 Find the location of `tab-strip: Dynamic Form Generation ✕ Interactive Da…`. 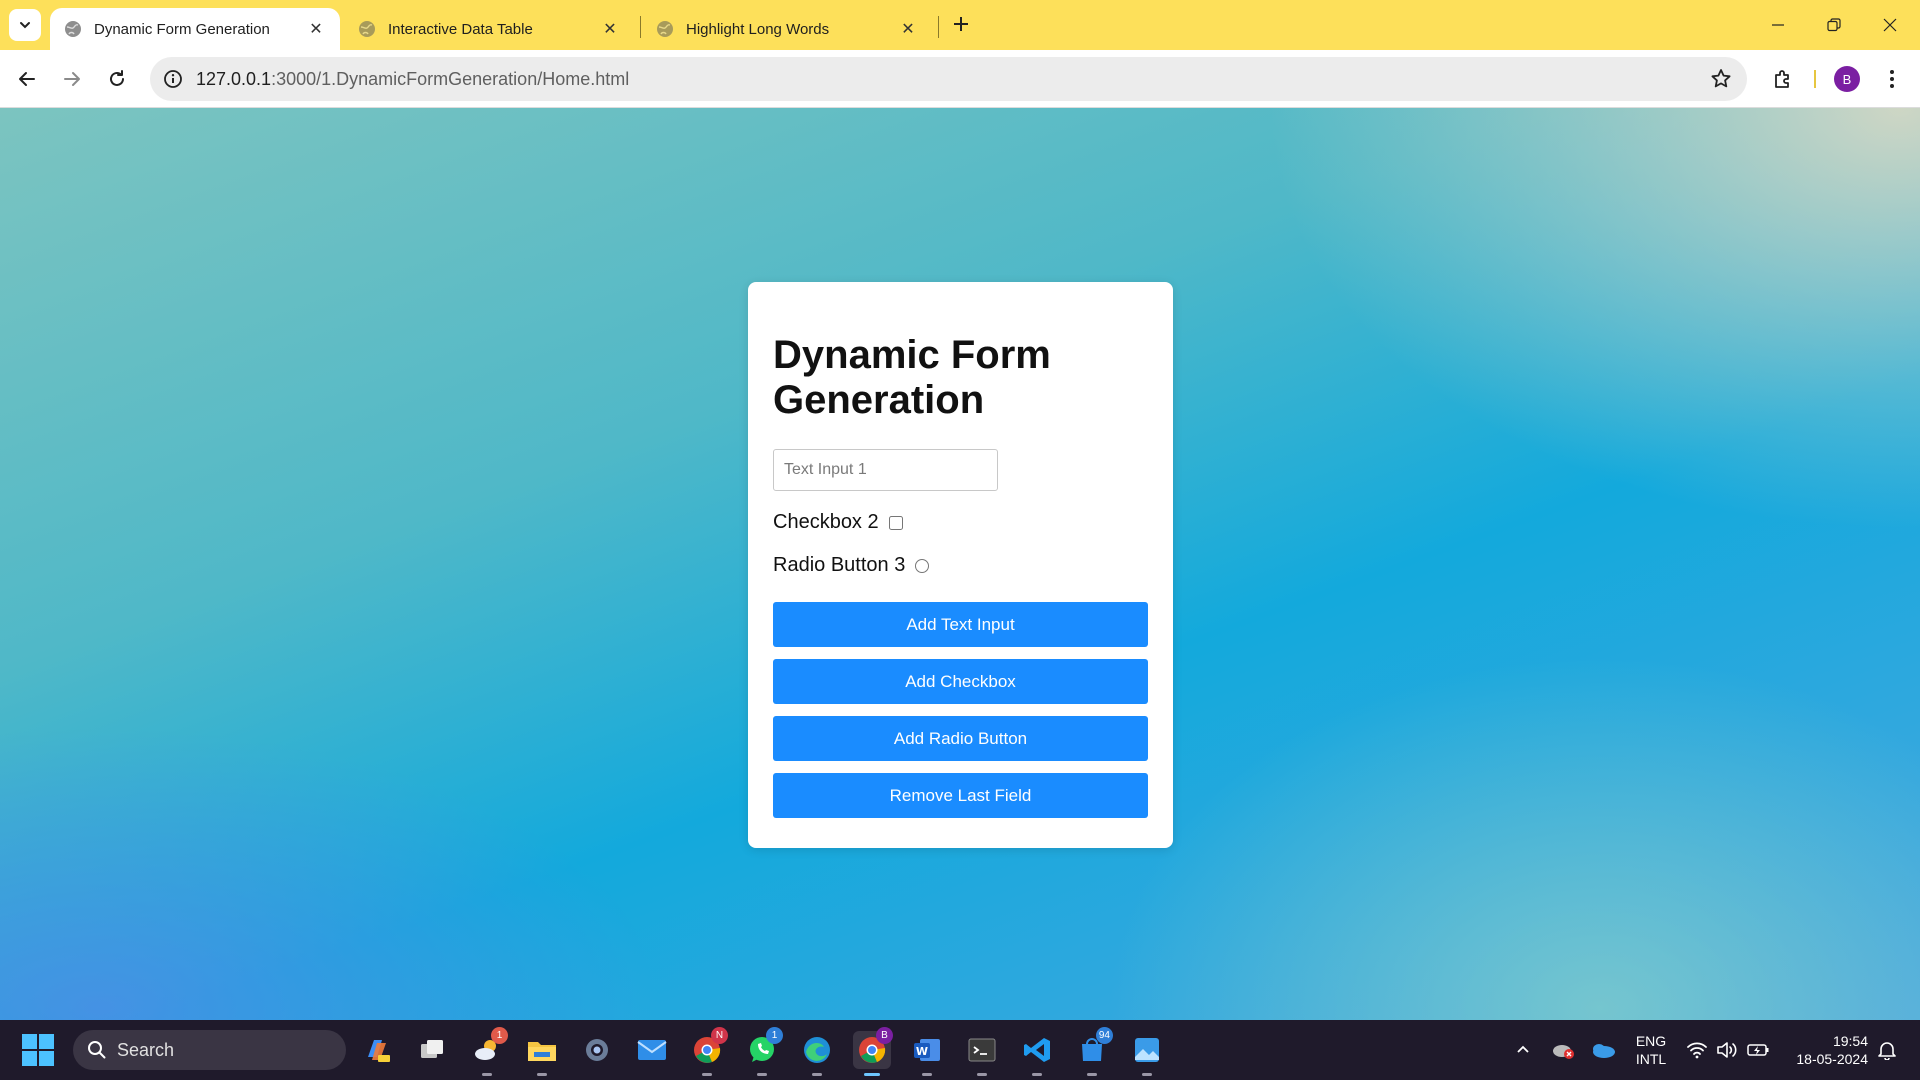

tab-strip: Dynamic Form Generation ✕ Interactive Da… is located at coordinates (960, 25).